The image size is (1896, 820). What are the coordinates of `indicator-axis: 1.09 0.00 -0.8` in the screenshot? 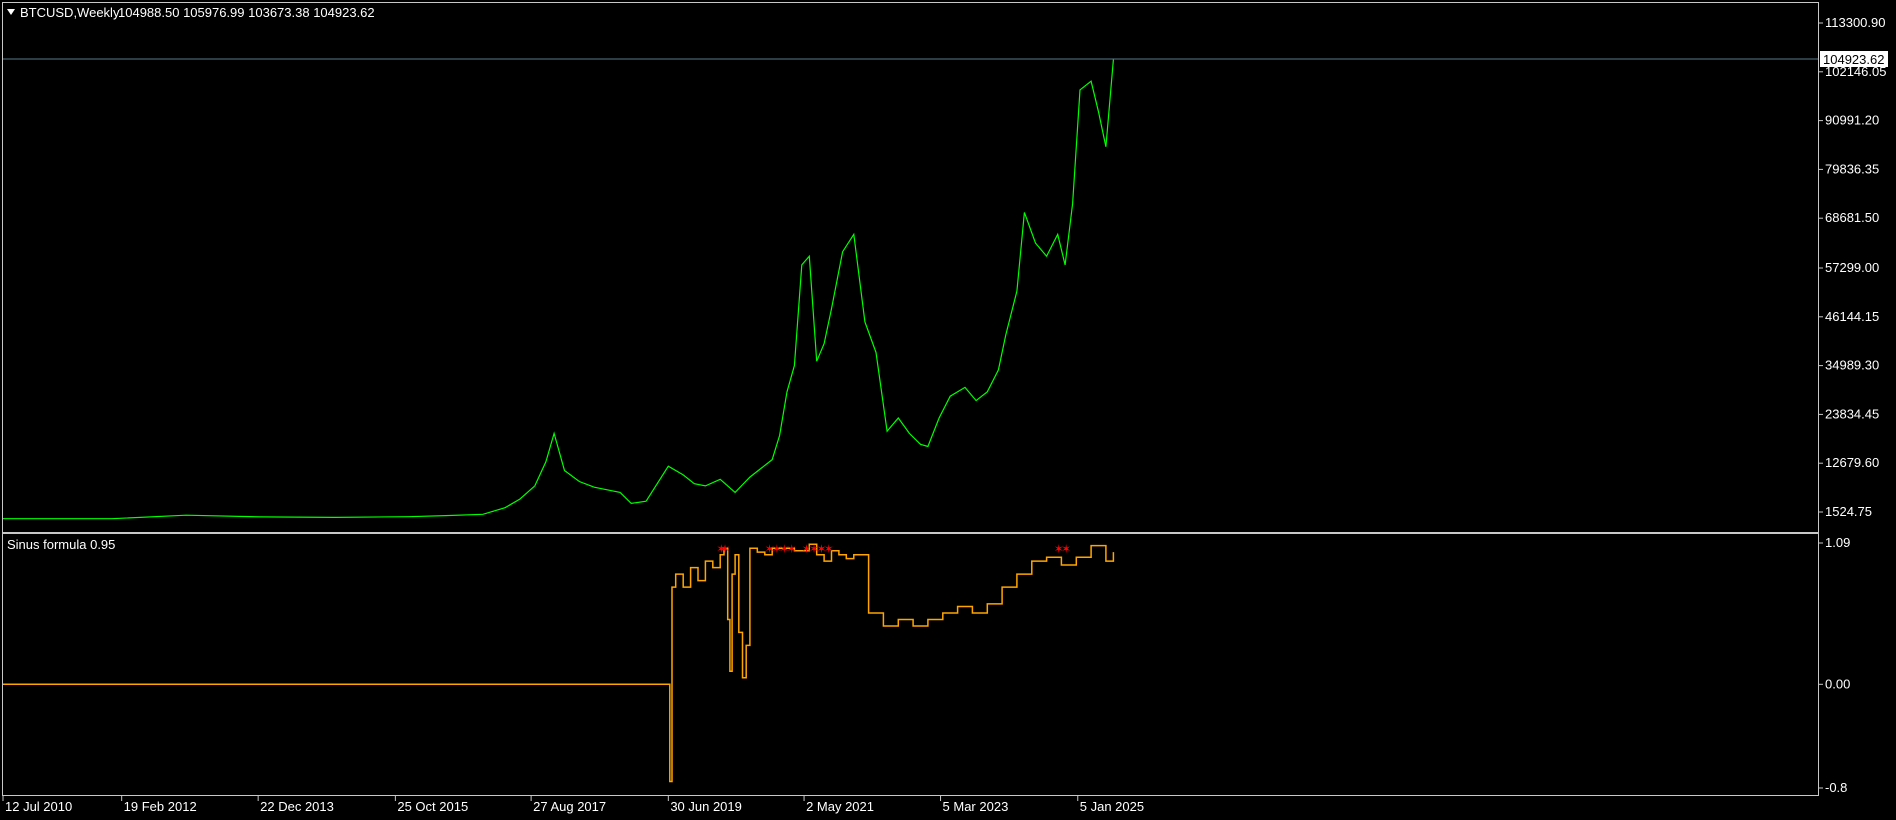 It's located at (1834, 665).